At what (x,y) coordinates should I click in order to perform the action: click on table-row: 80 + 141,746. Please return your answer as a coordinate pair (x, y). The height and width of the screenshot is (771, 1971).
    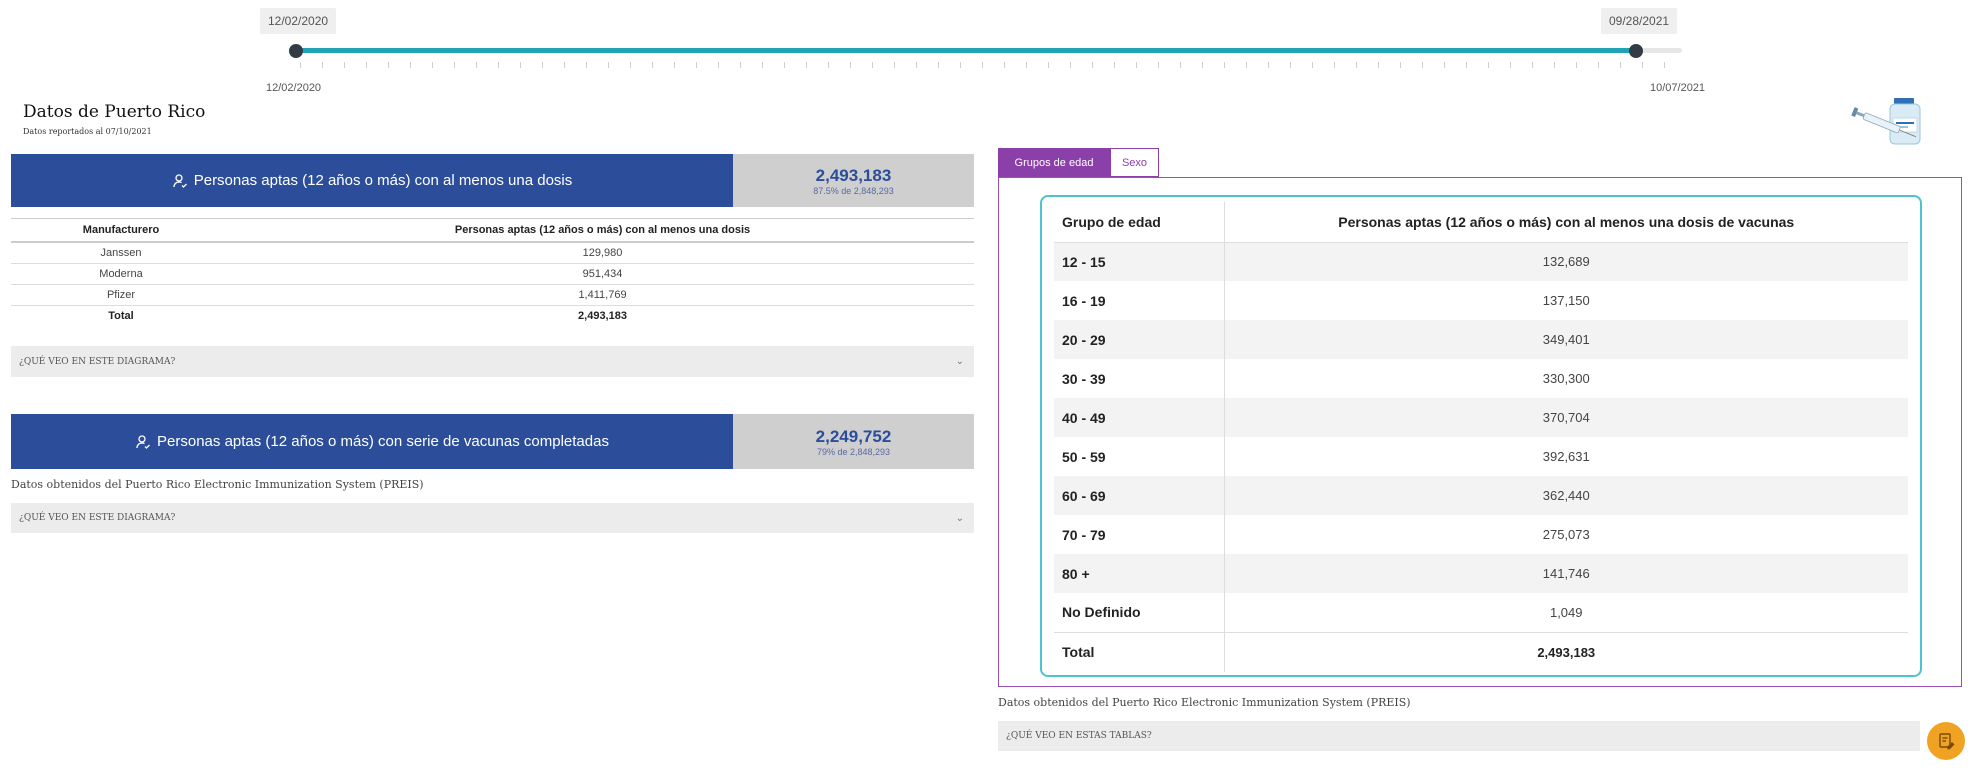
    Looking at the image, I should click on (1481, 573).